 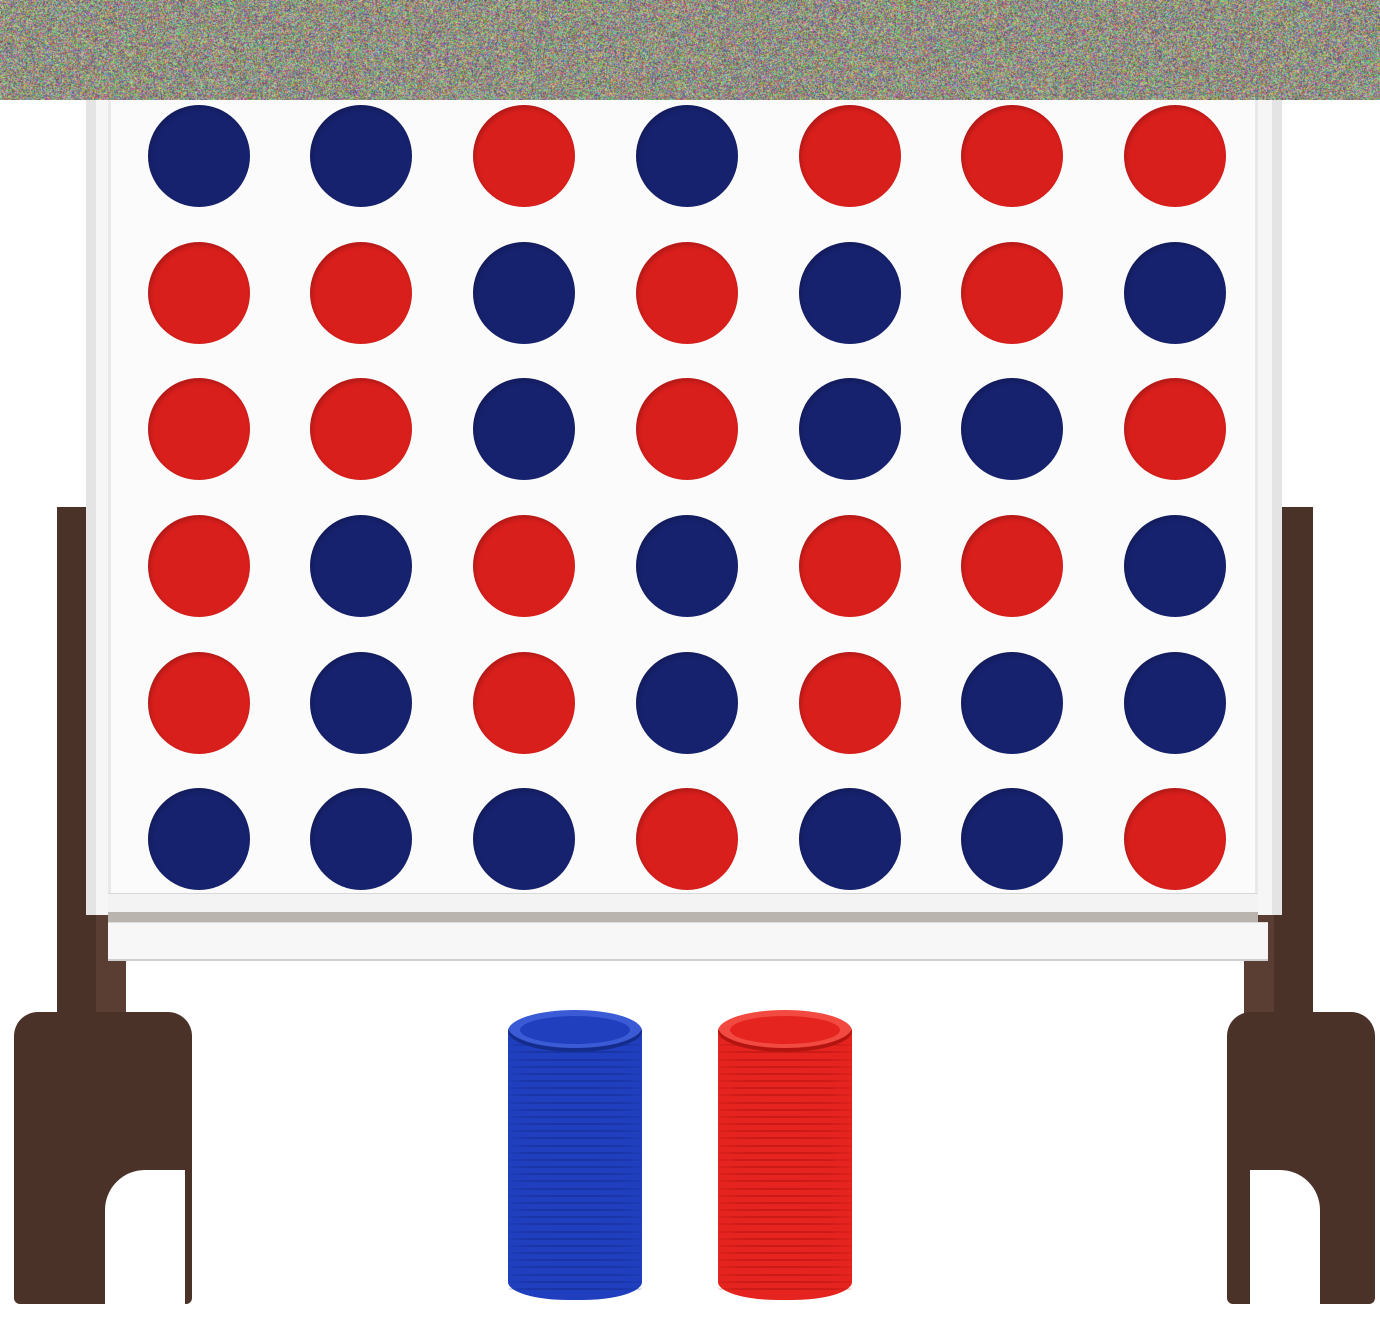 What do you see at coordinates (785, 1030) in the screenshot?
I see `red-chip-rim` at bounding box center [785, 1030].